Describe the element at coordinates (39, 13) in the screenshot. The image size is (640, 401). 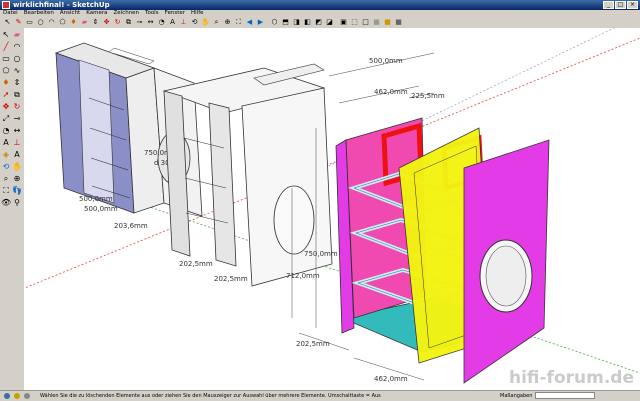
I see `menu-bearbeiten: Bearbeiten` at that location.